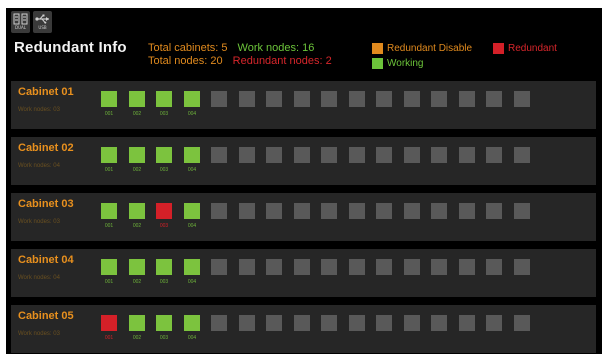  What do you see at coordinates (31, 22) in the screenshot?
I see `toolbar: DUAL USB` at bounding box center [31, 22].